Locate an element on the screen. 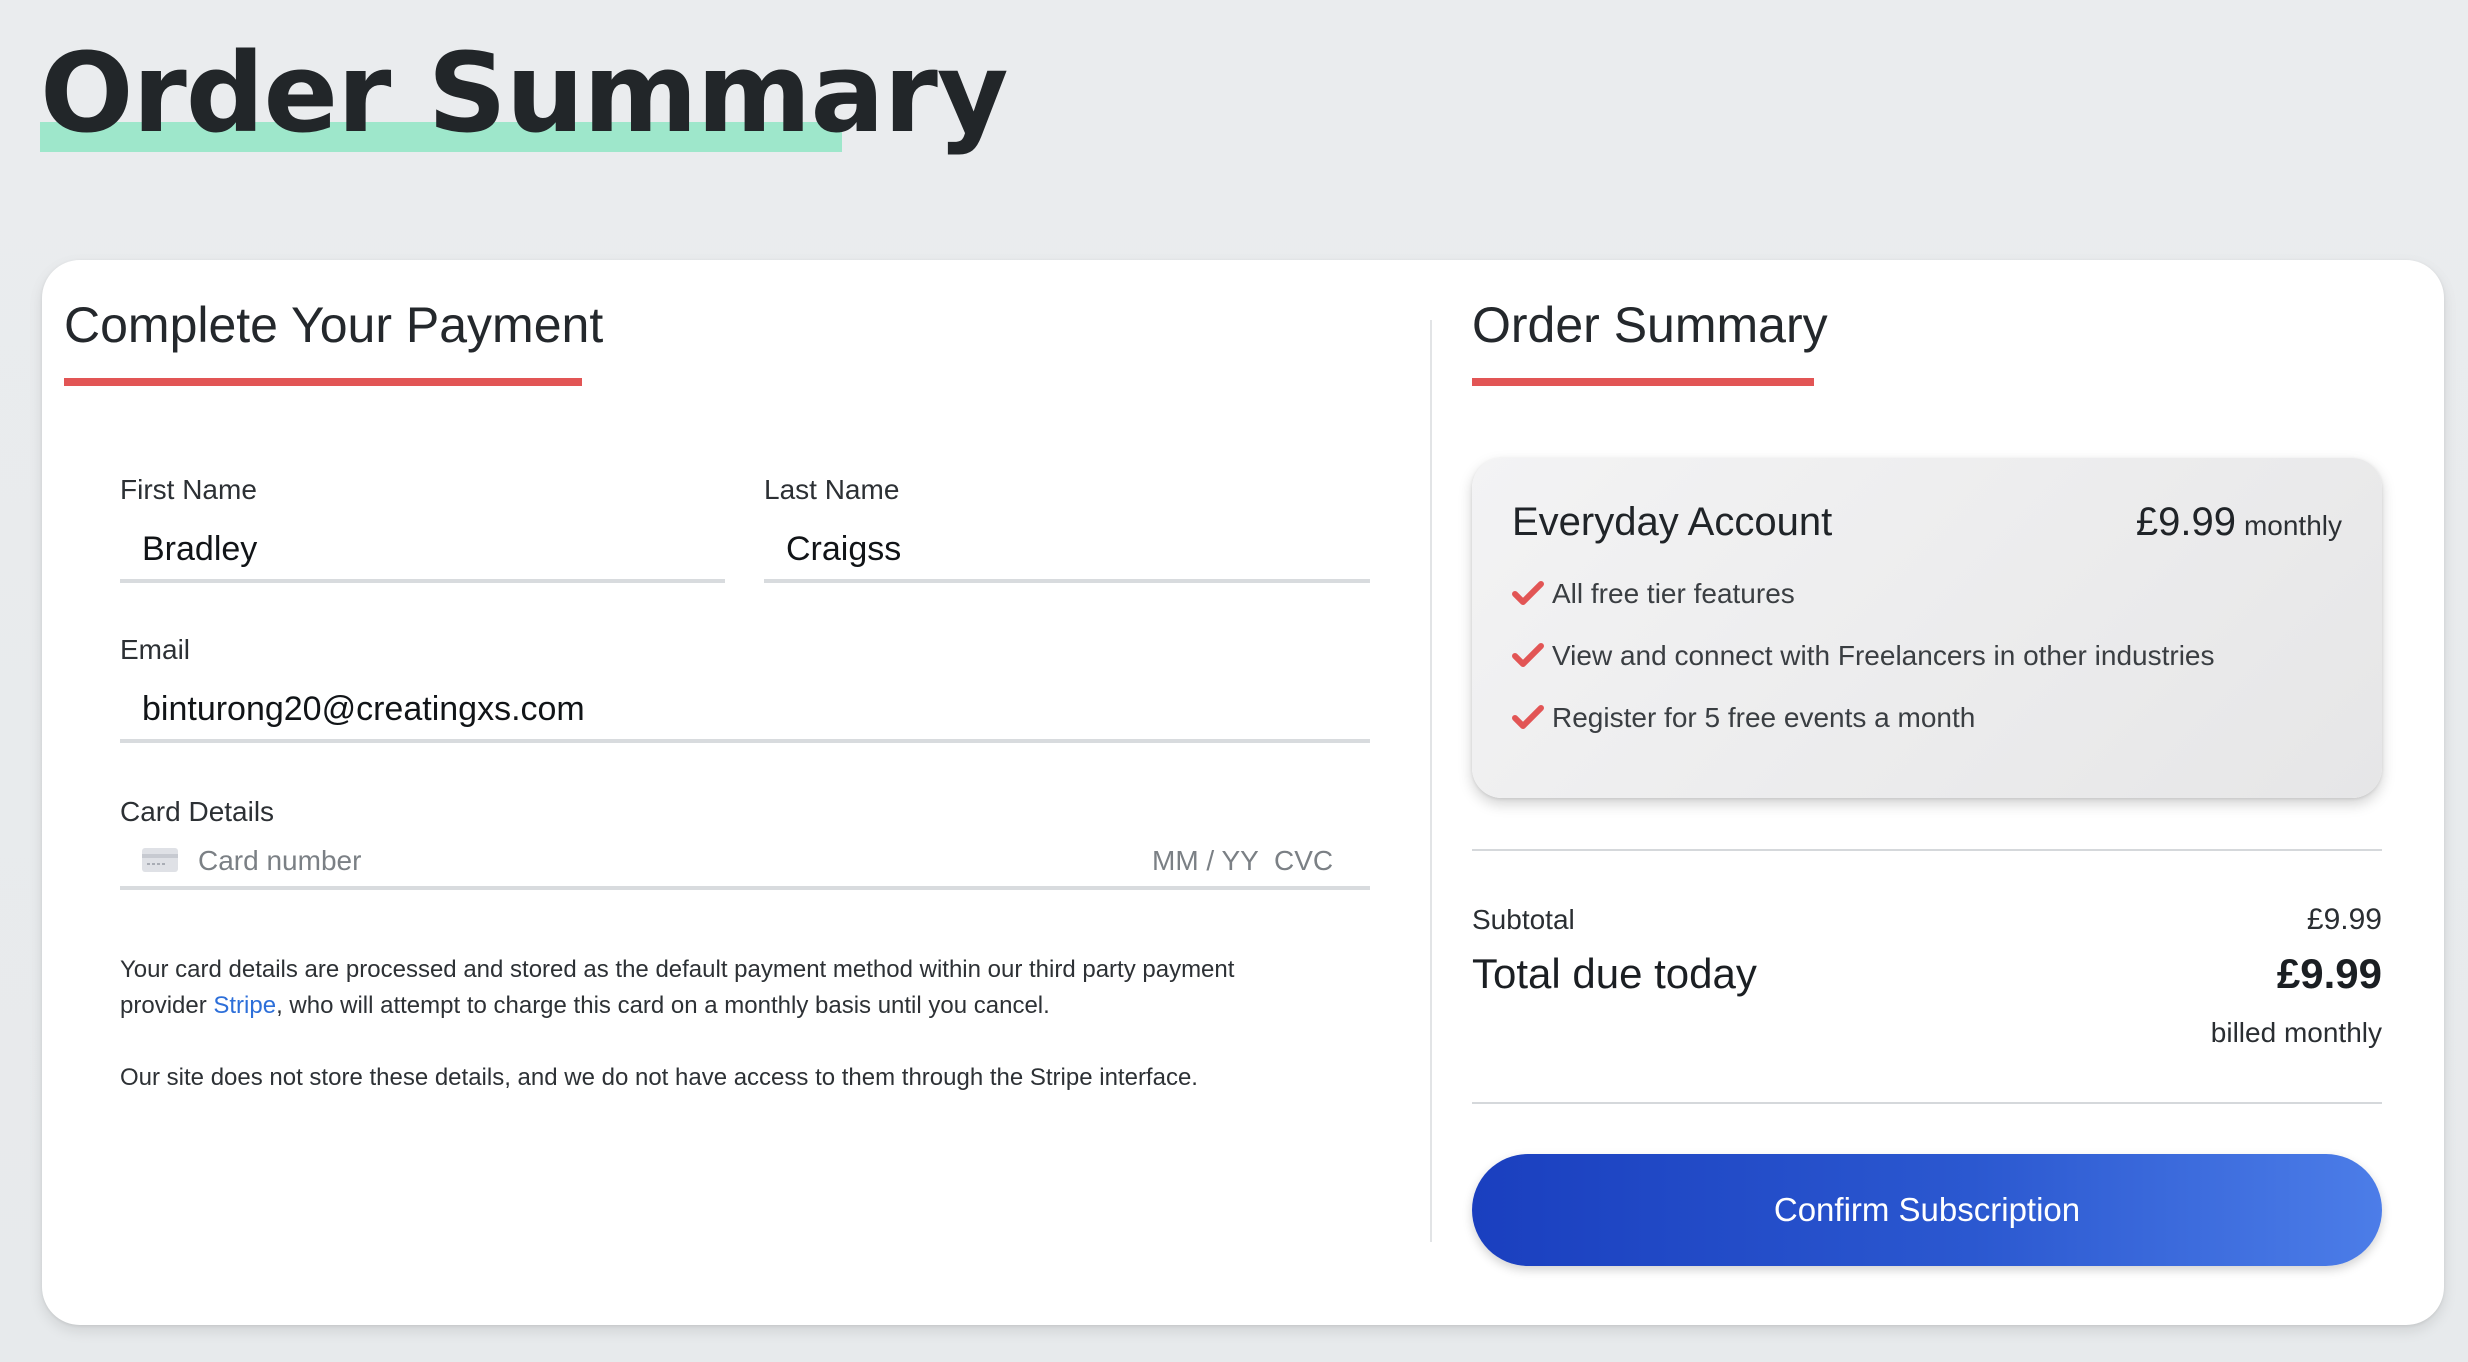 This screenshot has height=1362, width=2468. email-input: binturong20@creatingxs.com is located at coordinates (363, 709).